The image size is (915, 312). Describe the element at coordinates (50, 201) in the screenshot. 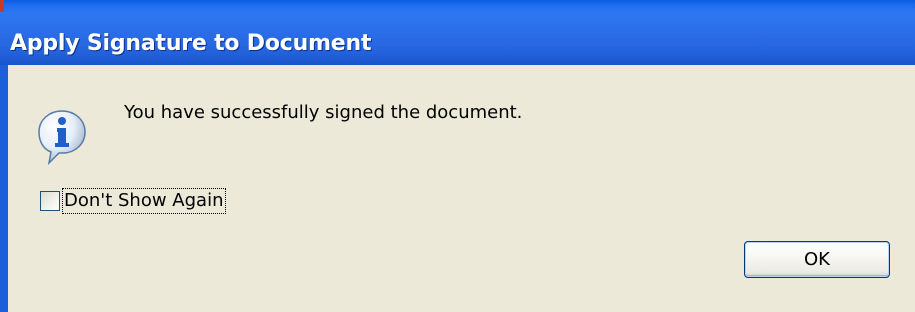

I see `dont-show-again-checkbox` at that location.